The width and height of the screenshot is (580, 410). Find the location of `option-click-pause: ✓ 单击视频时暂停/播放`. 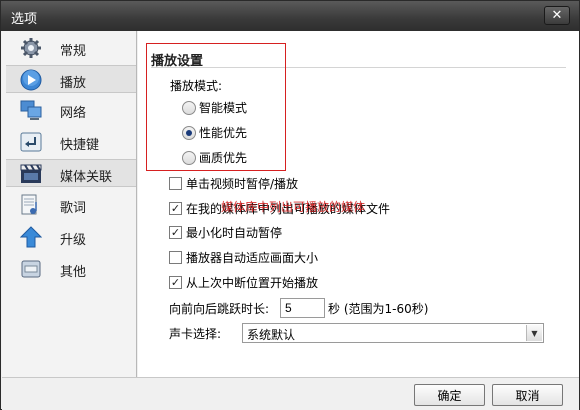

option-click-pause: ✓ 单击视频时暂停/播放 is located at coordinates (233, 183).